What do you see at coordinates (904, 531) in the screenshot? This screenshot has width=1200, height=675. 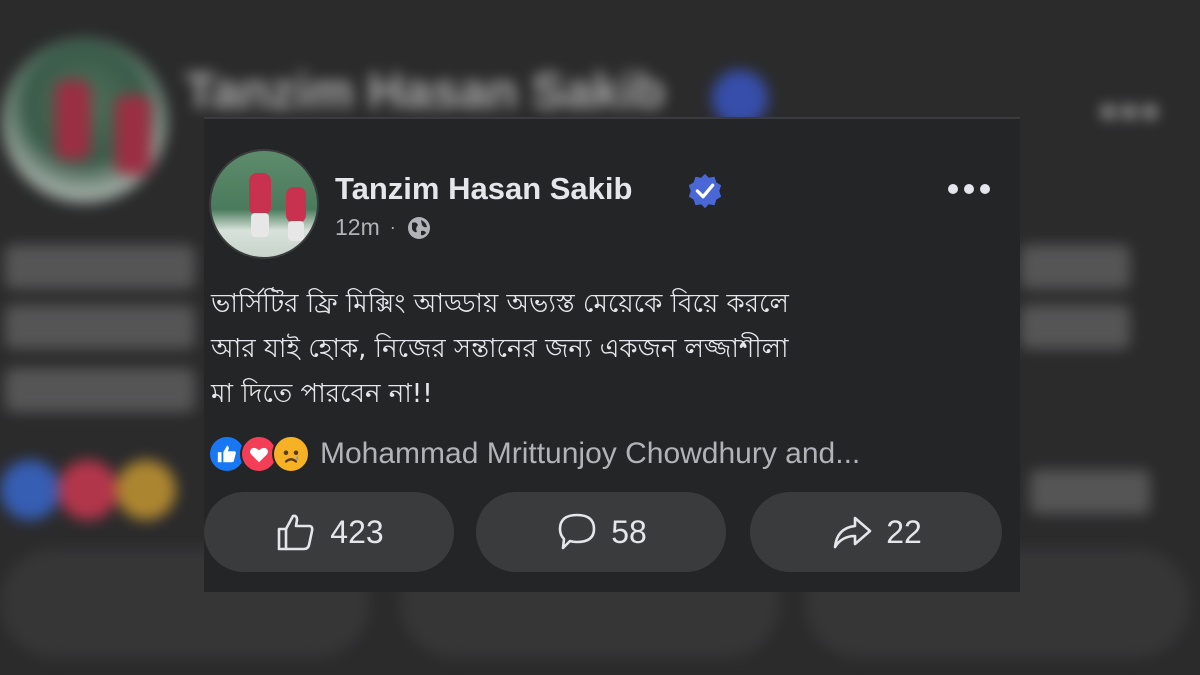 I see `share-count: 22` at bounding box center [904, 531].